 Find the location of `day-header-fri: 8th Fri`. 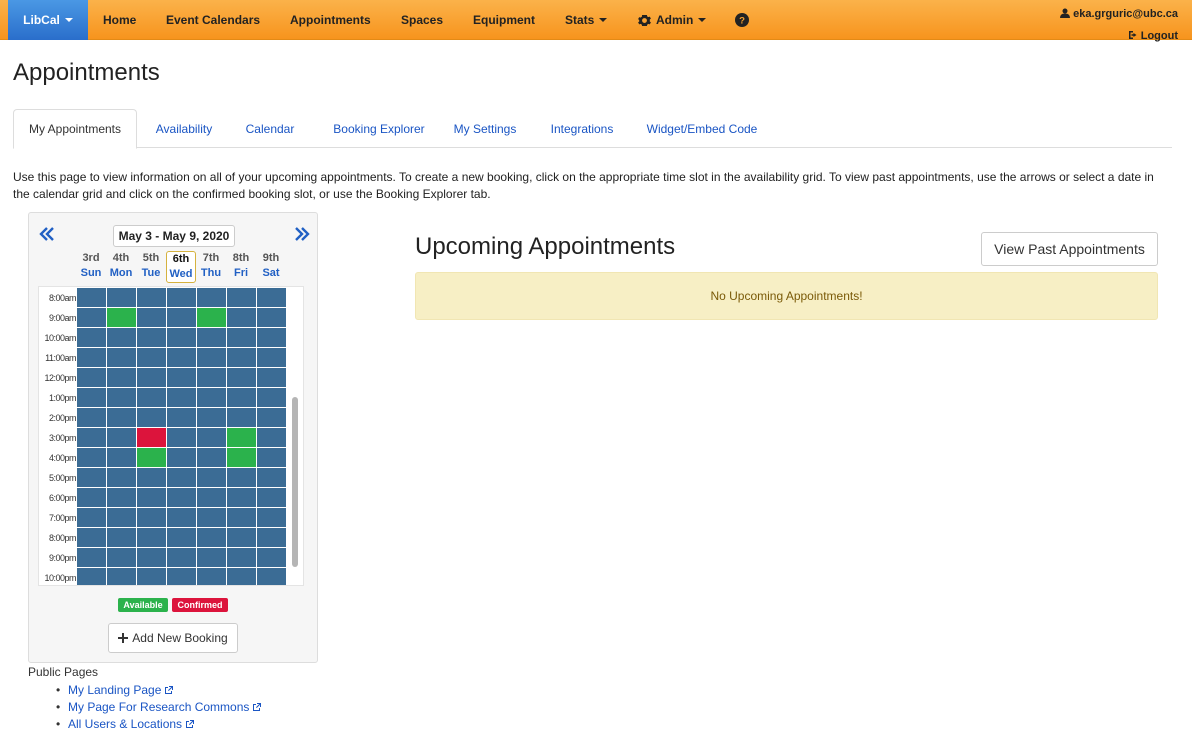

day-header-fri: 8th Fri is located at coordinates (241, 266).